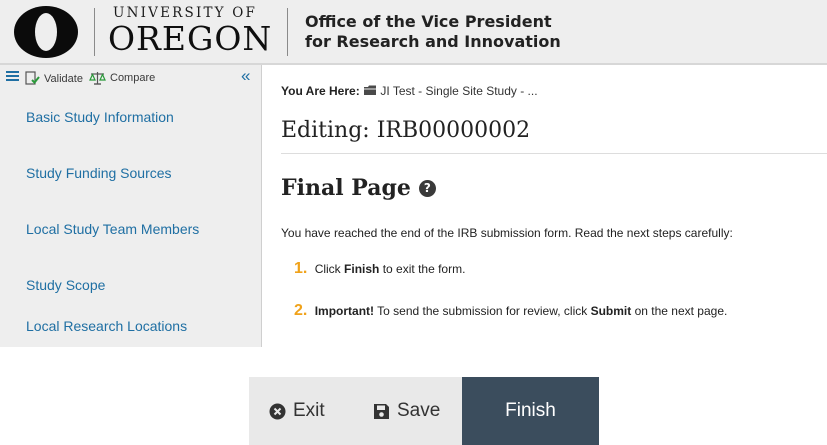 Image resolution: width=827 pixels, height=445 pixels. What do you see at coordinates (46, 32) in the screenshot?
I see `oregon-o-logo` at bounding box center [46, 32].